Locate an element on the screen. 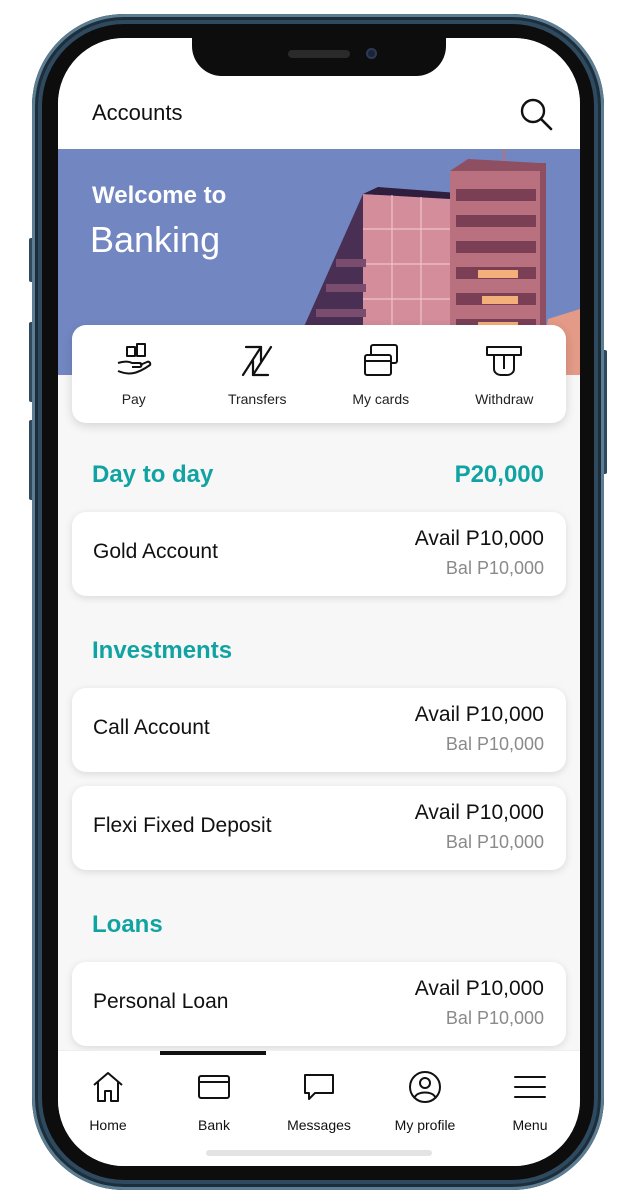 The width and height of the screenshot is (636, 1204). quick-action-pay: Pay is located at coordinates (134, 374).